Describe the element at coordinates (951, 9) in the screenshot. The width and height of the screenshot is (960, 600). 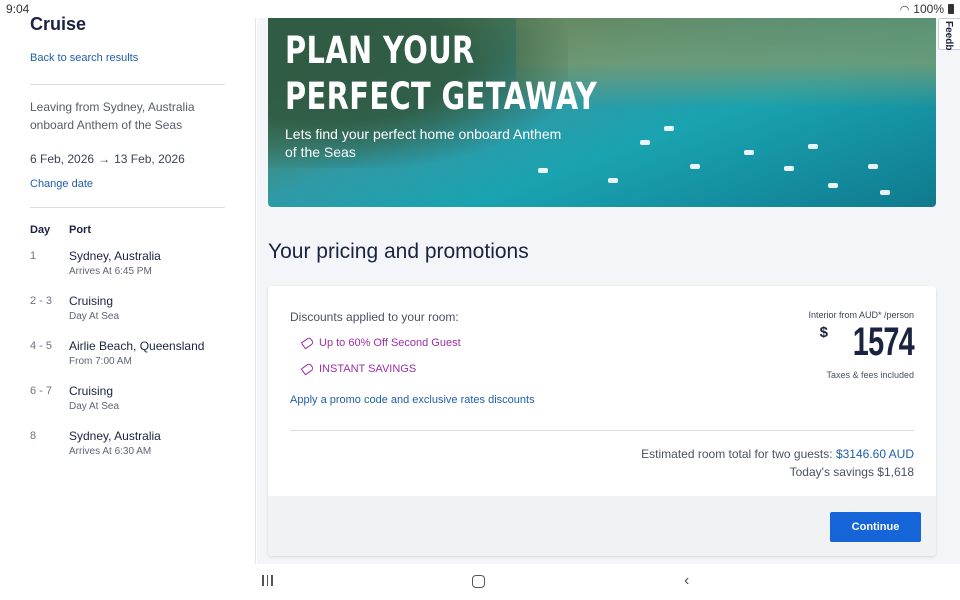
I see `battery-icon` at that location.